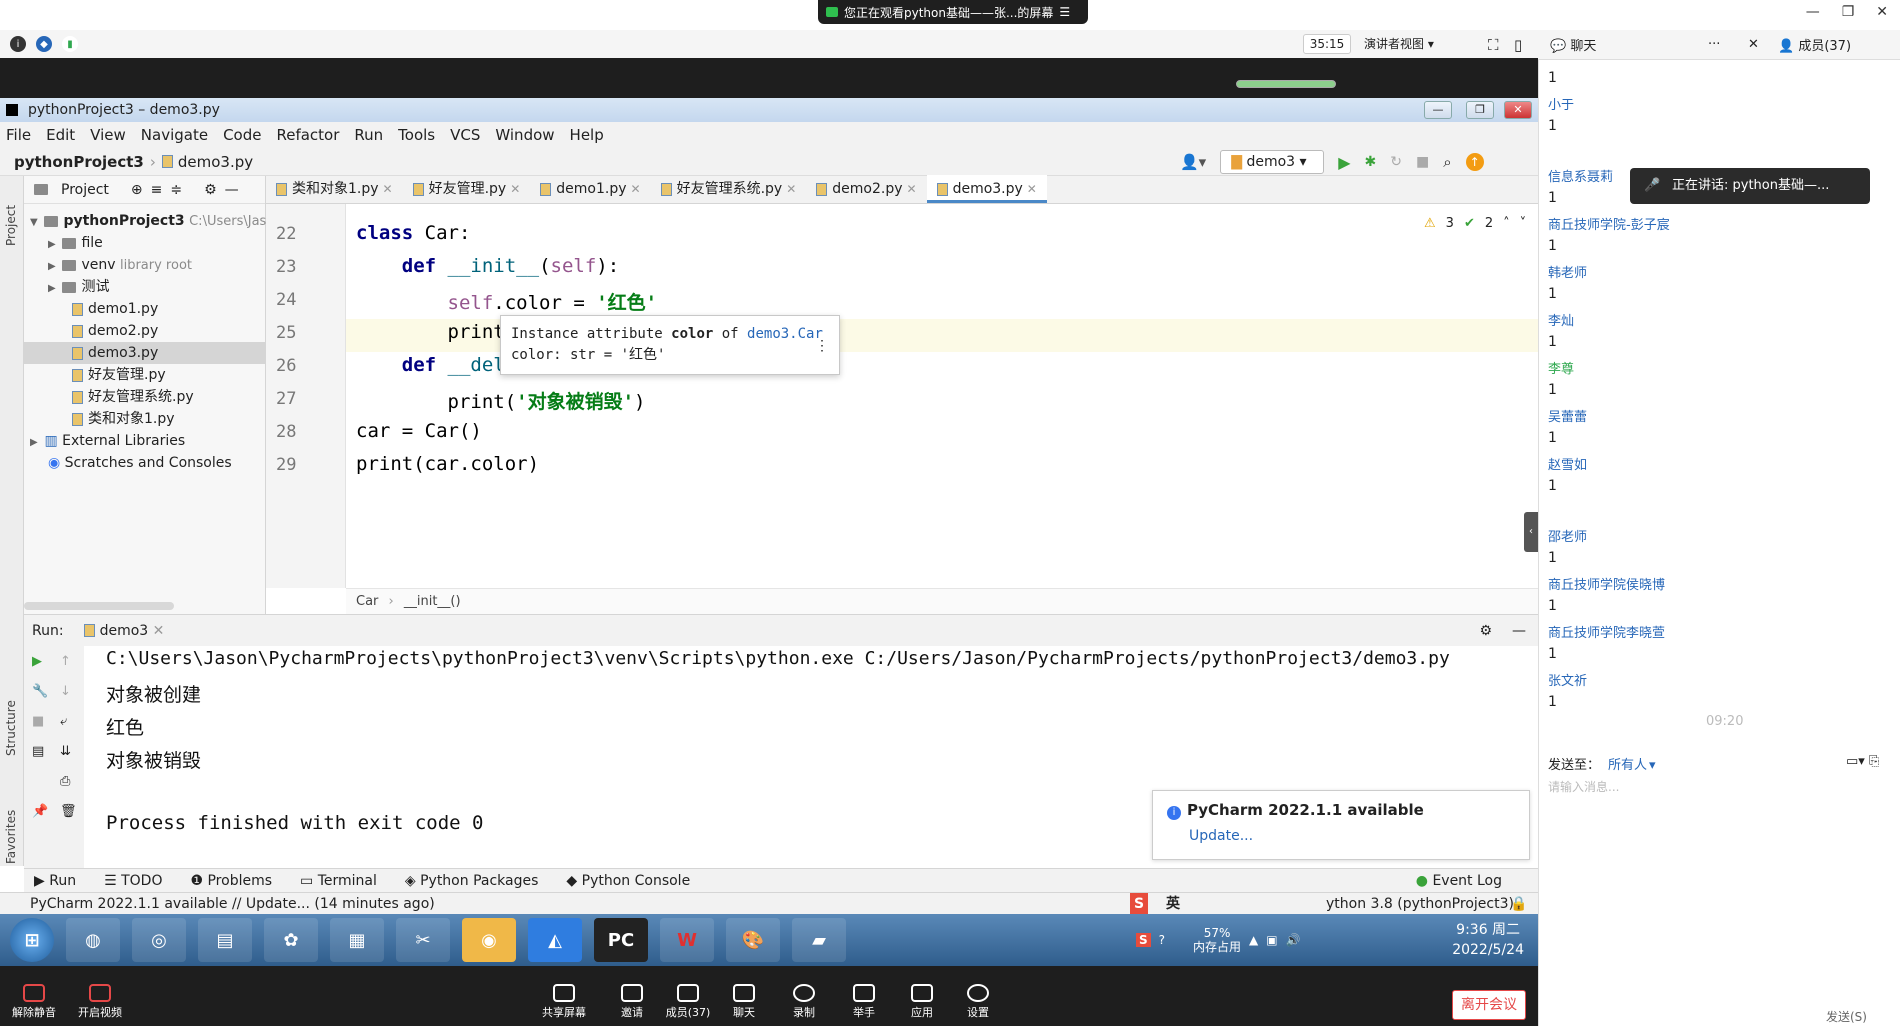 Image resolution: width=1900 pixels, height=1026 pixels. I want to click on send-button: 发送(S), so click(1846, 1016).